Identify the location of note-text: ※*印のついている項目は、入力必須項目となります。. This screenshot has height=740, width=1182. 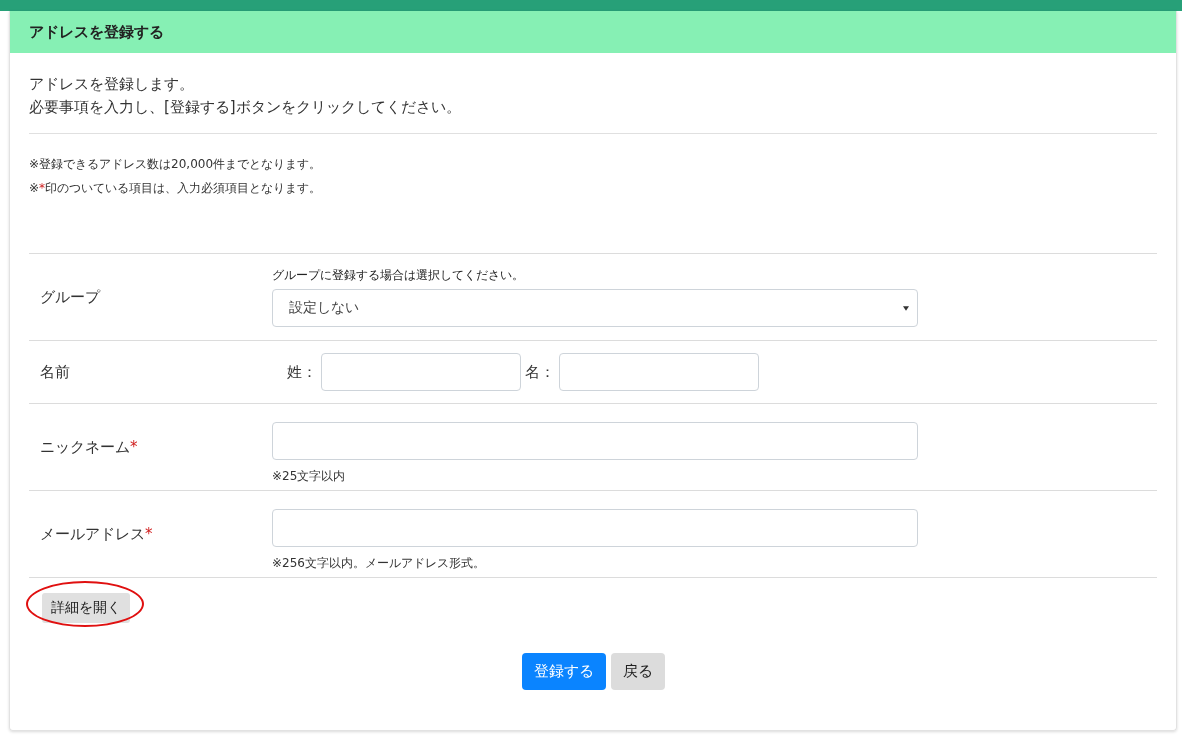
(176, 188).